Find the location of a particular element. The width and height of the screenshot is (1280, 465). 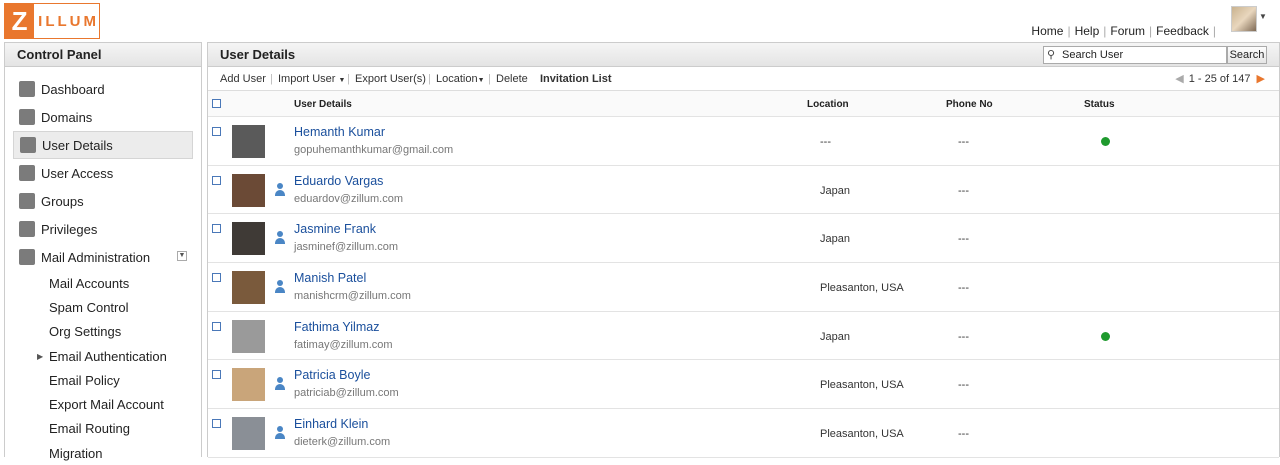

search-button: Search is located at coordinates (1247, 55).